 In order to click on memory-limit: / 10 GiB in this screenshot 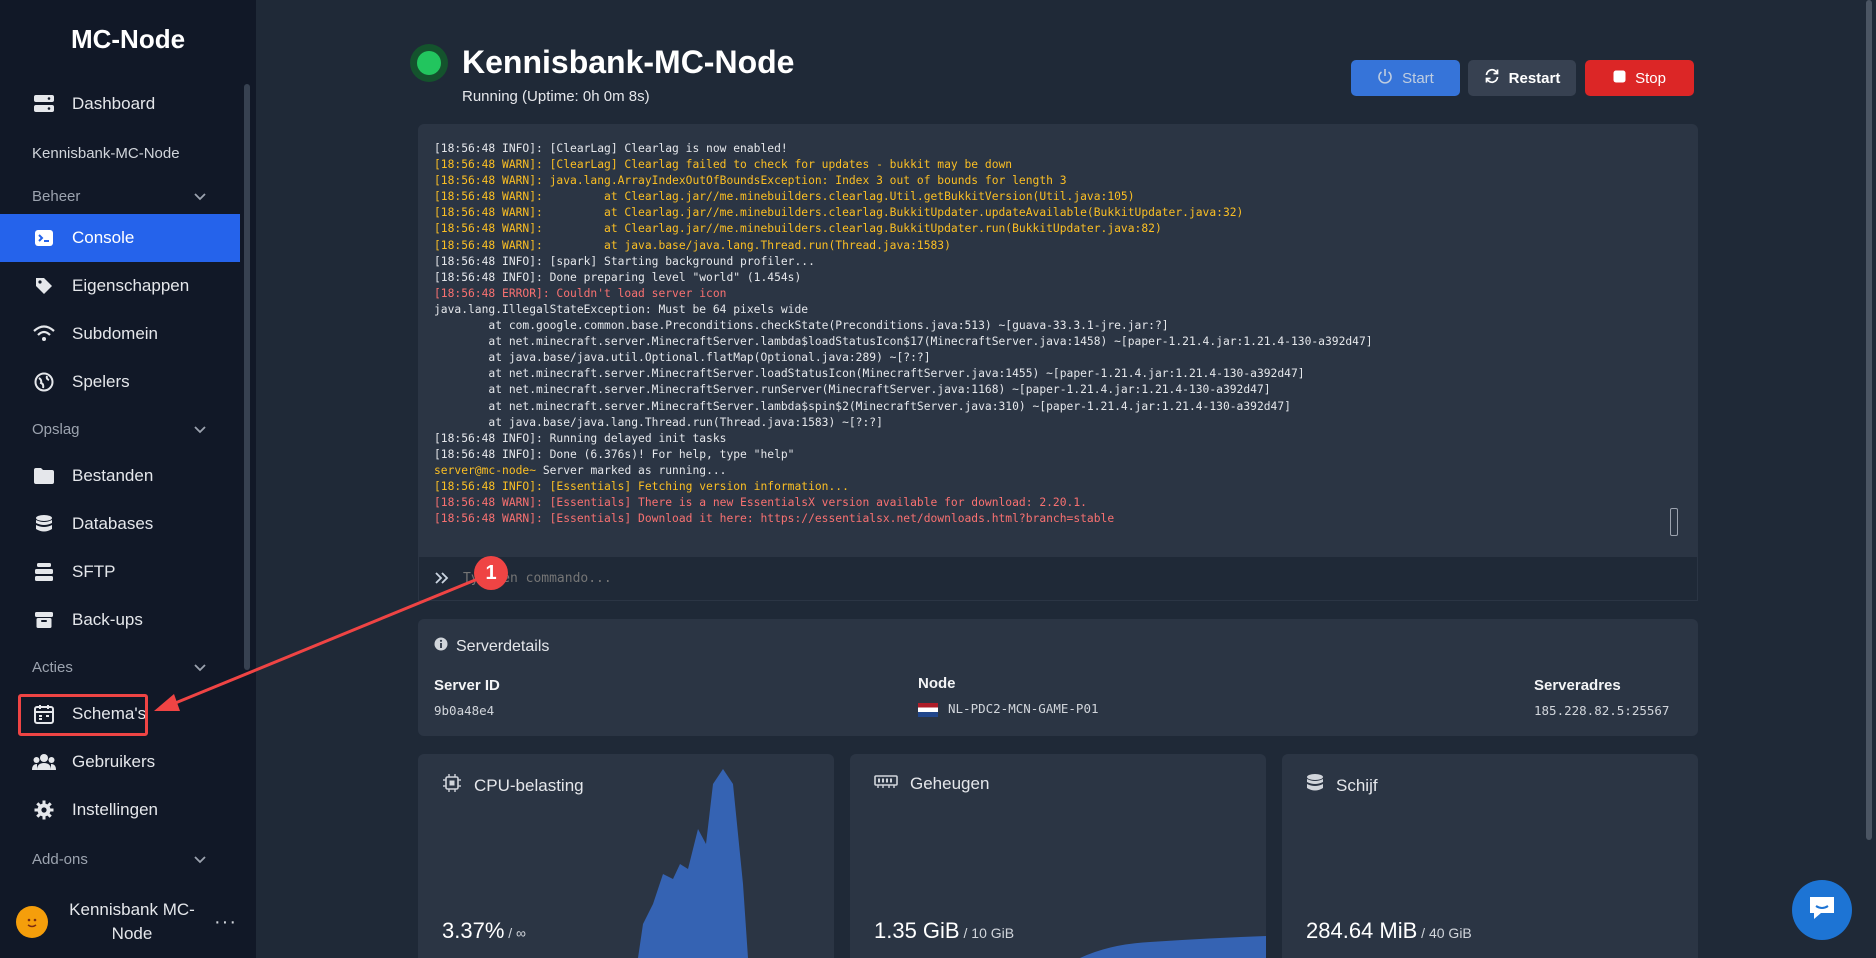, I will do `click(987, 933)`.